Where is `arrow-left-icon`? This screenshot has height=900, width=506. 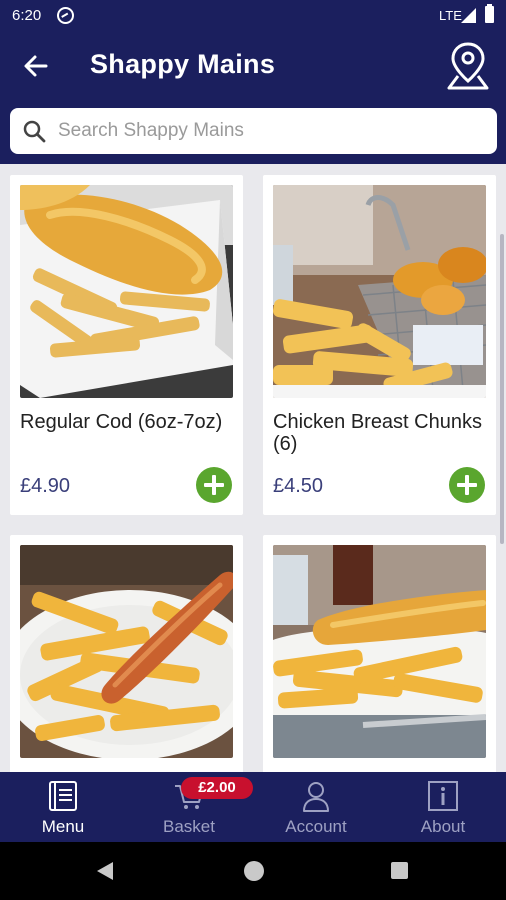
arrow-left-icon is located at coordinates (36, 66).